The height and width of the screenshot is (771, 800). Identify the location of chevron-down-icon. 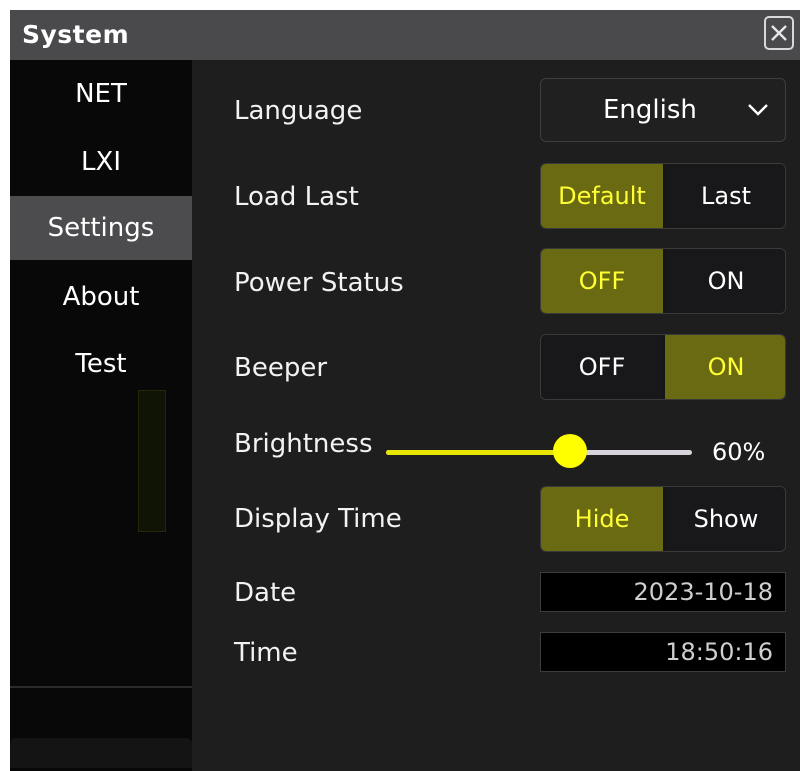
(758, 110).